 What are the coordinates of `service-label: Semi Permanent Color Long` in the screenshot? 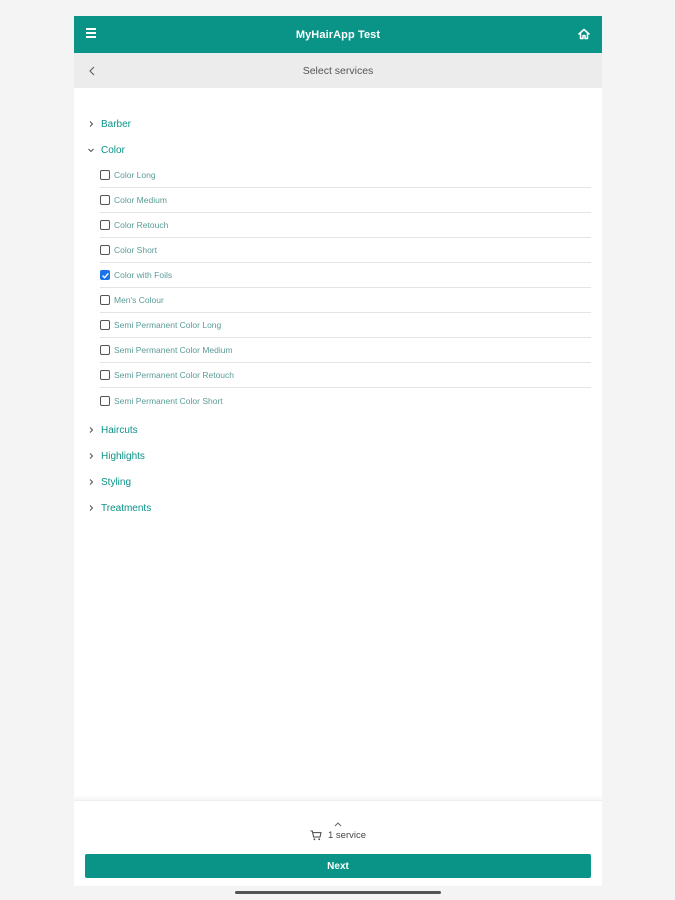 It's located at (168, 325).